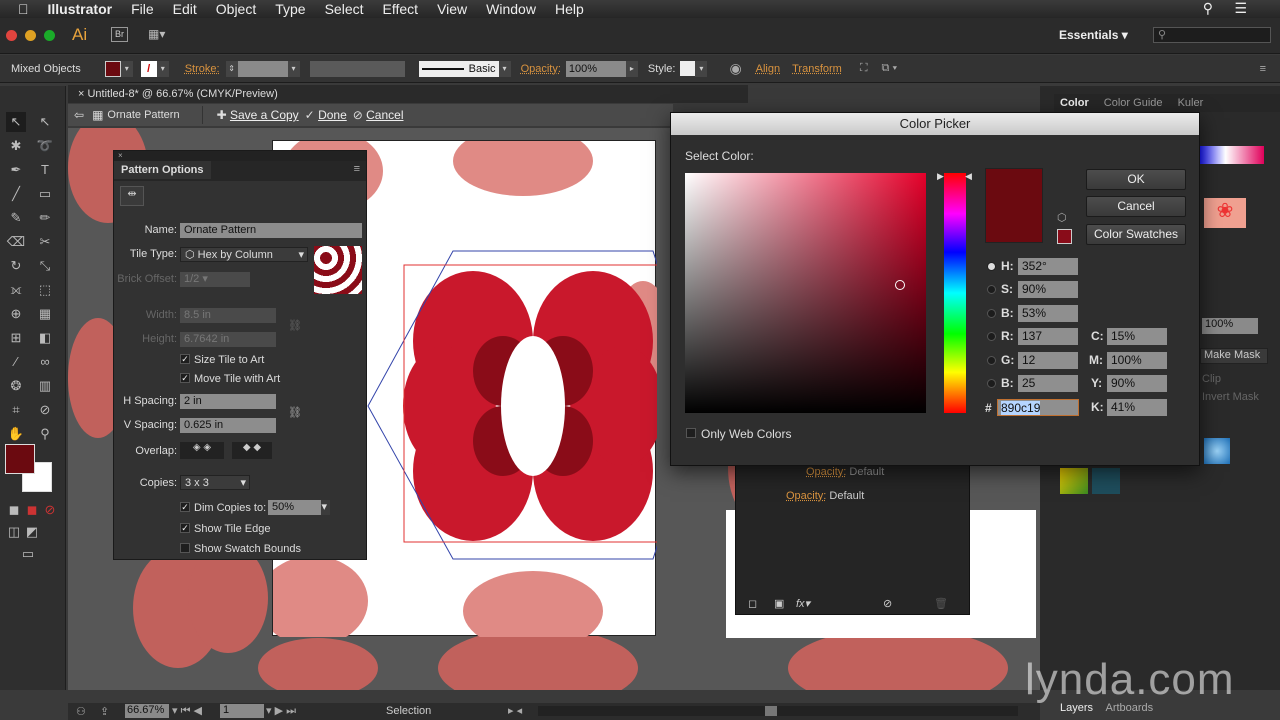  Describe the element at coordinates (1137, 407) in the screenshot. I see `black-input: 41%` at that location.